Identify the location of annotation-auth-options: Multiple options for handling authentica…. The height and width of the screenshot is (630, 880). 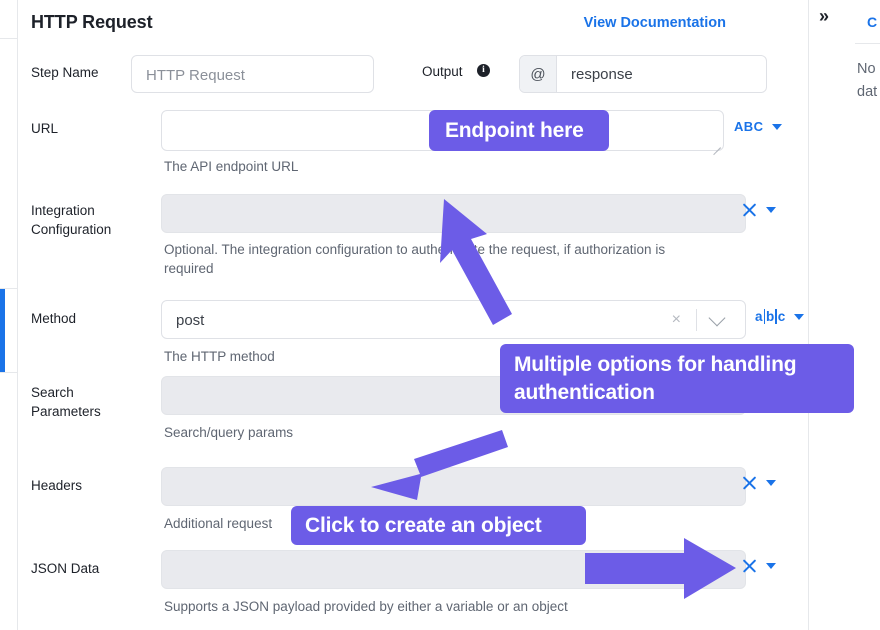
(677, 378).